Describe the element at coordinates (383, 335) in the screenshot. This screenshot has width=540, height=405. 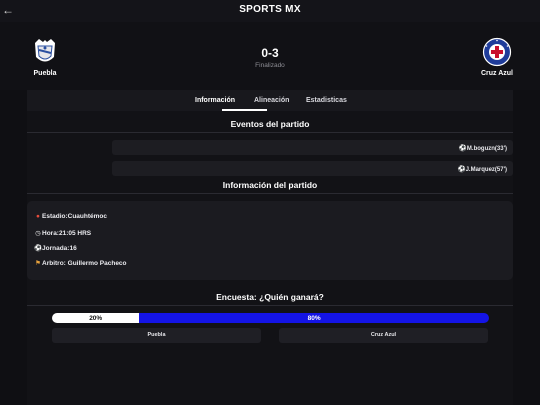
I see `vote-away-button: Cruz Azul` at that location.